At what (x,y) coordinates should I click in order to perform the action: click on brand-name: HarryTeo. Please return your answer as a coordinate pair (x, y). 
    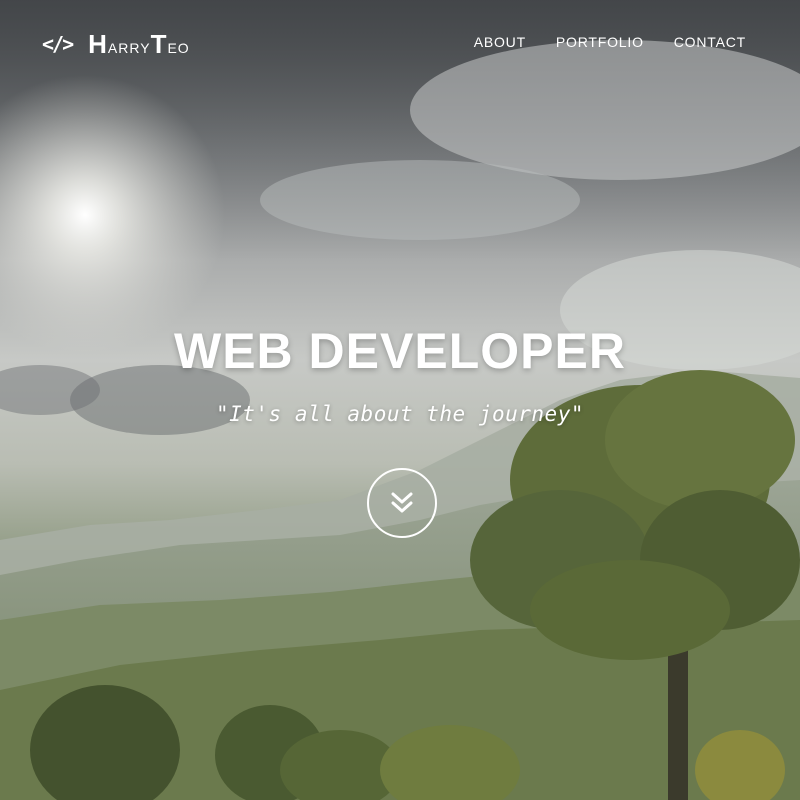
    Looking at the image, I should click on (139, 44).